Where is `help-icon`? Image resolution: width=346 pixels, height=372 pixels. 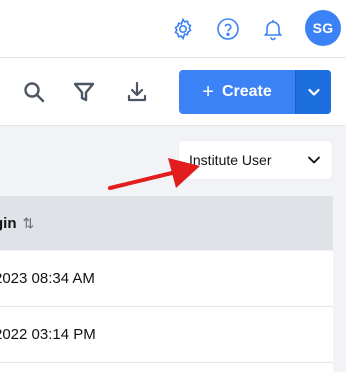
help-icon is located at coordinates (228, 29).